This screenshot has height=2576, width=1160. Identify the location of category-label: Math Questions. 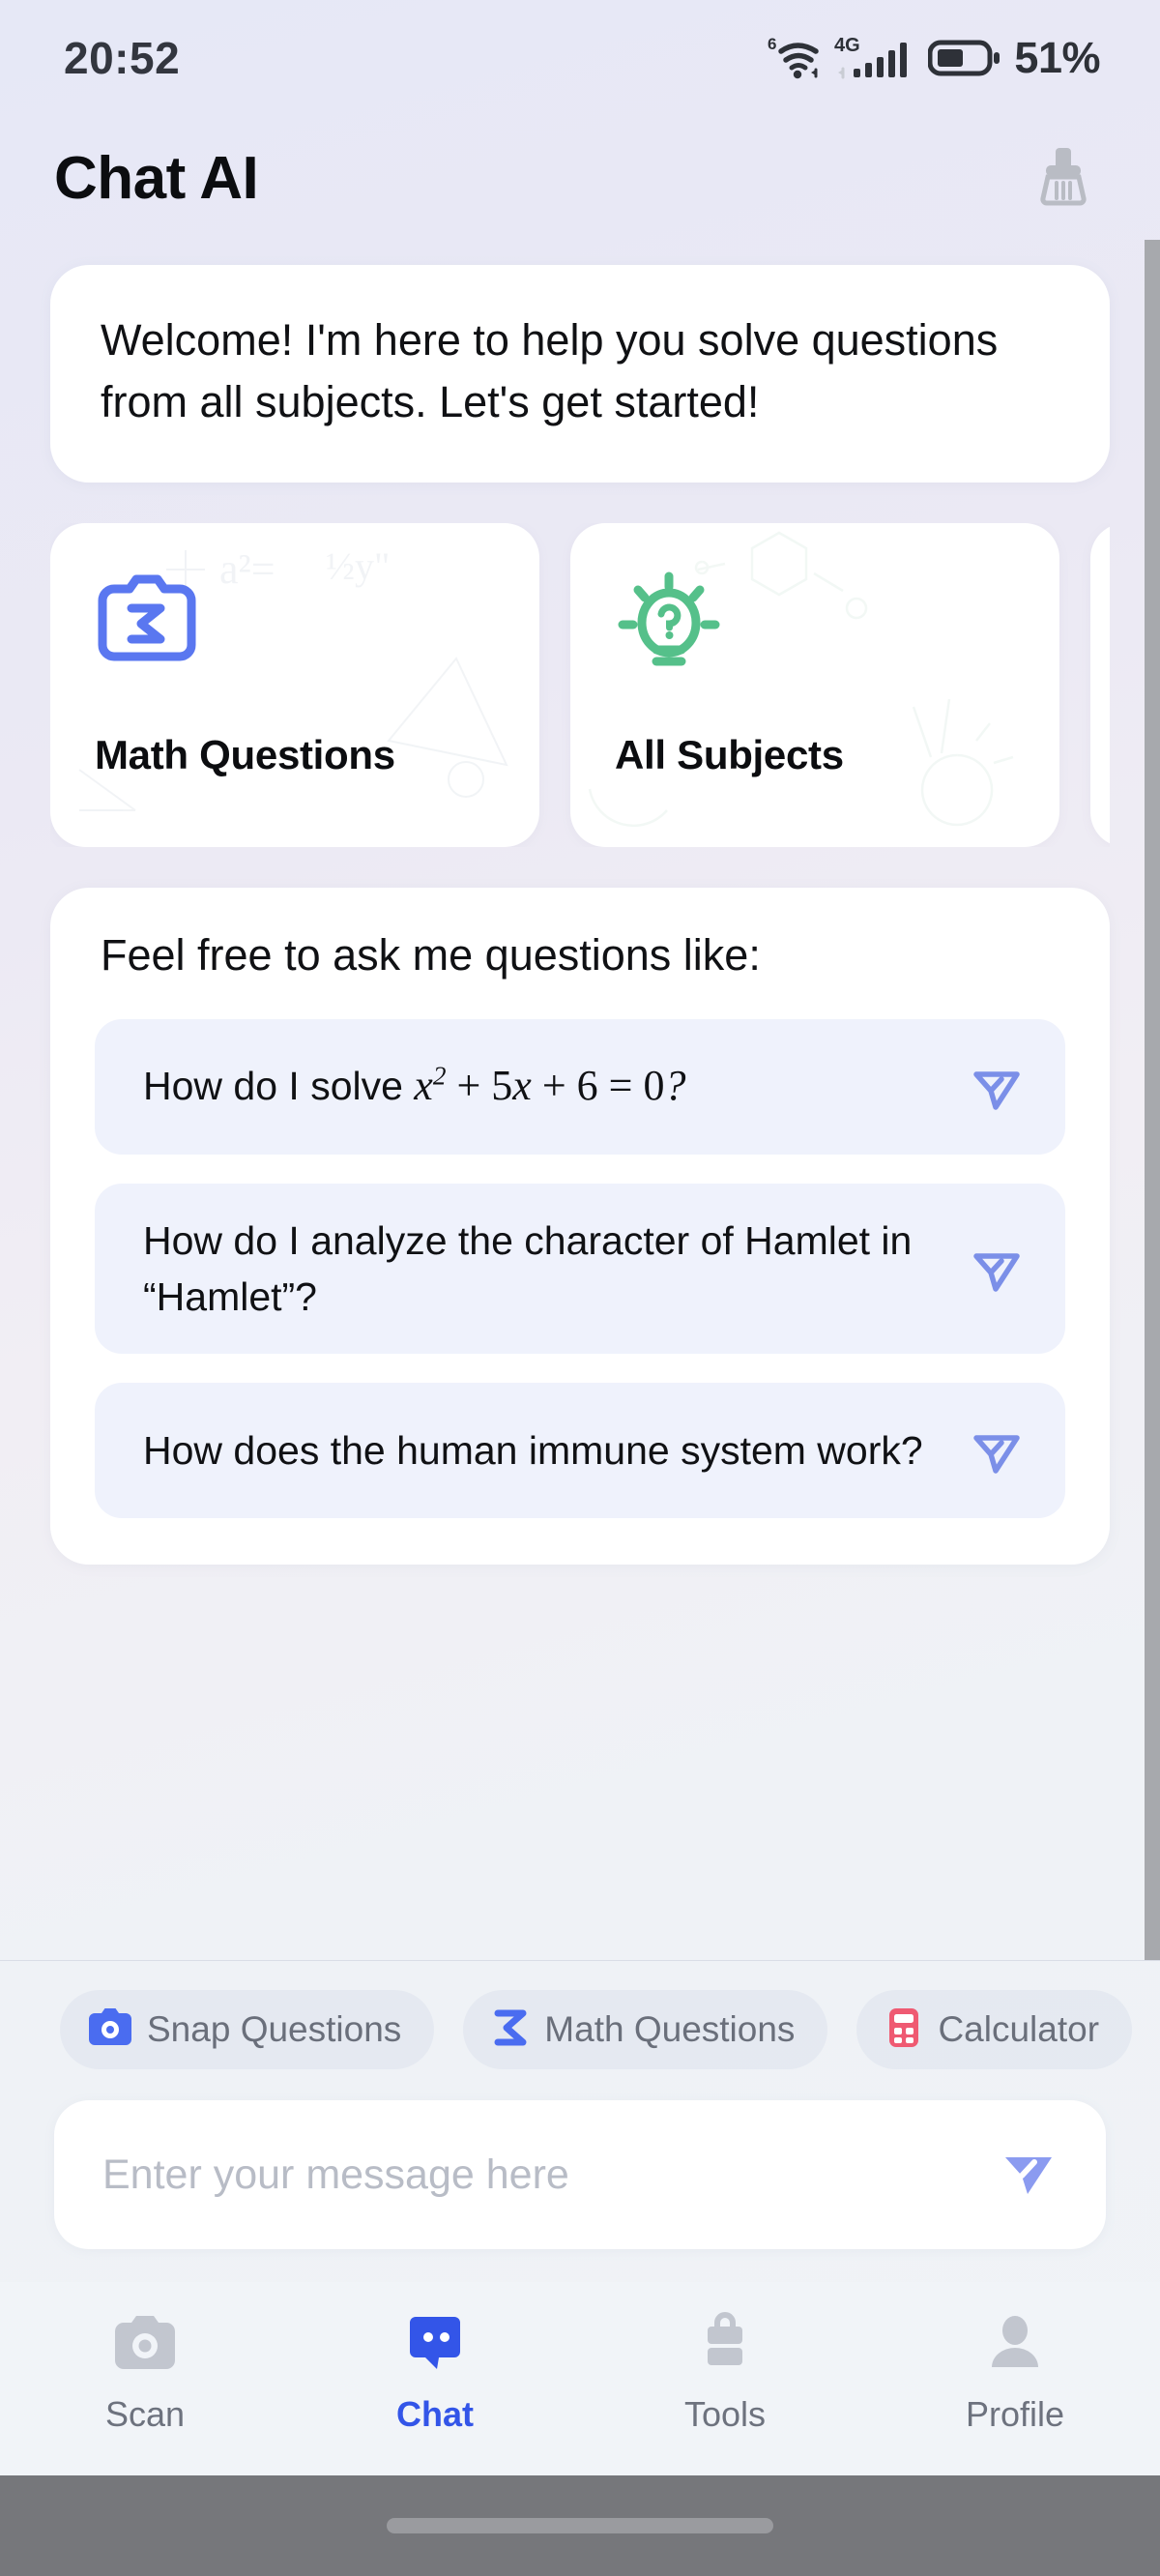
(245, 754).